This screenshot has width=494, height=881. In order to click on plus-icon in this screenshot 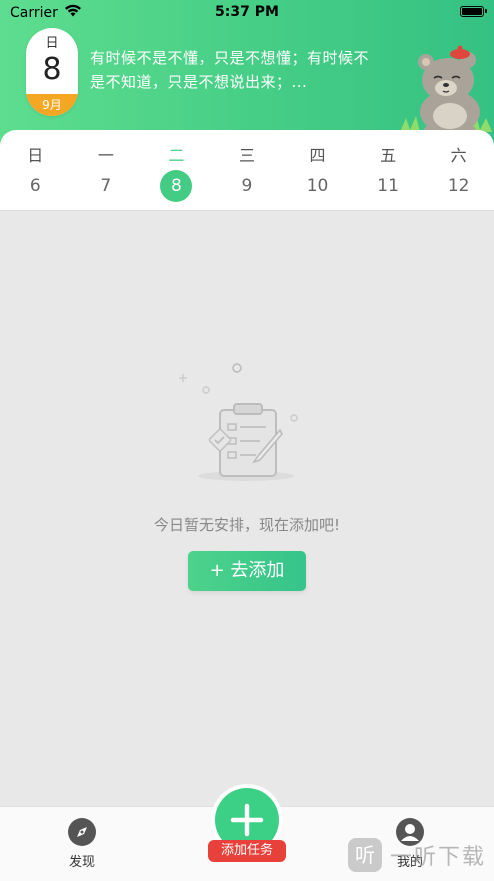, I will do `click(247, 820)`.